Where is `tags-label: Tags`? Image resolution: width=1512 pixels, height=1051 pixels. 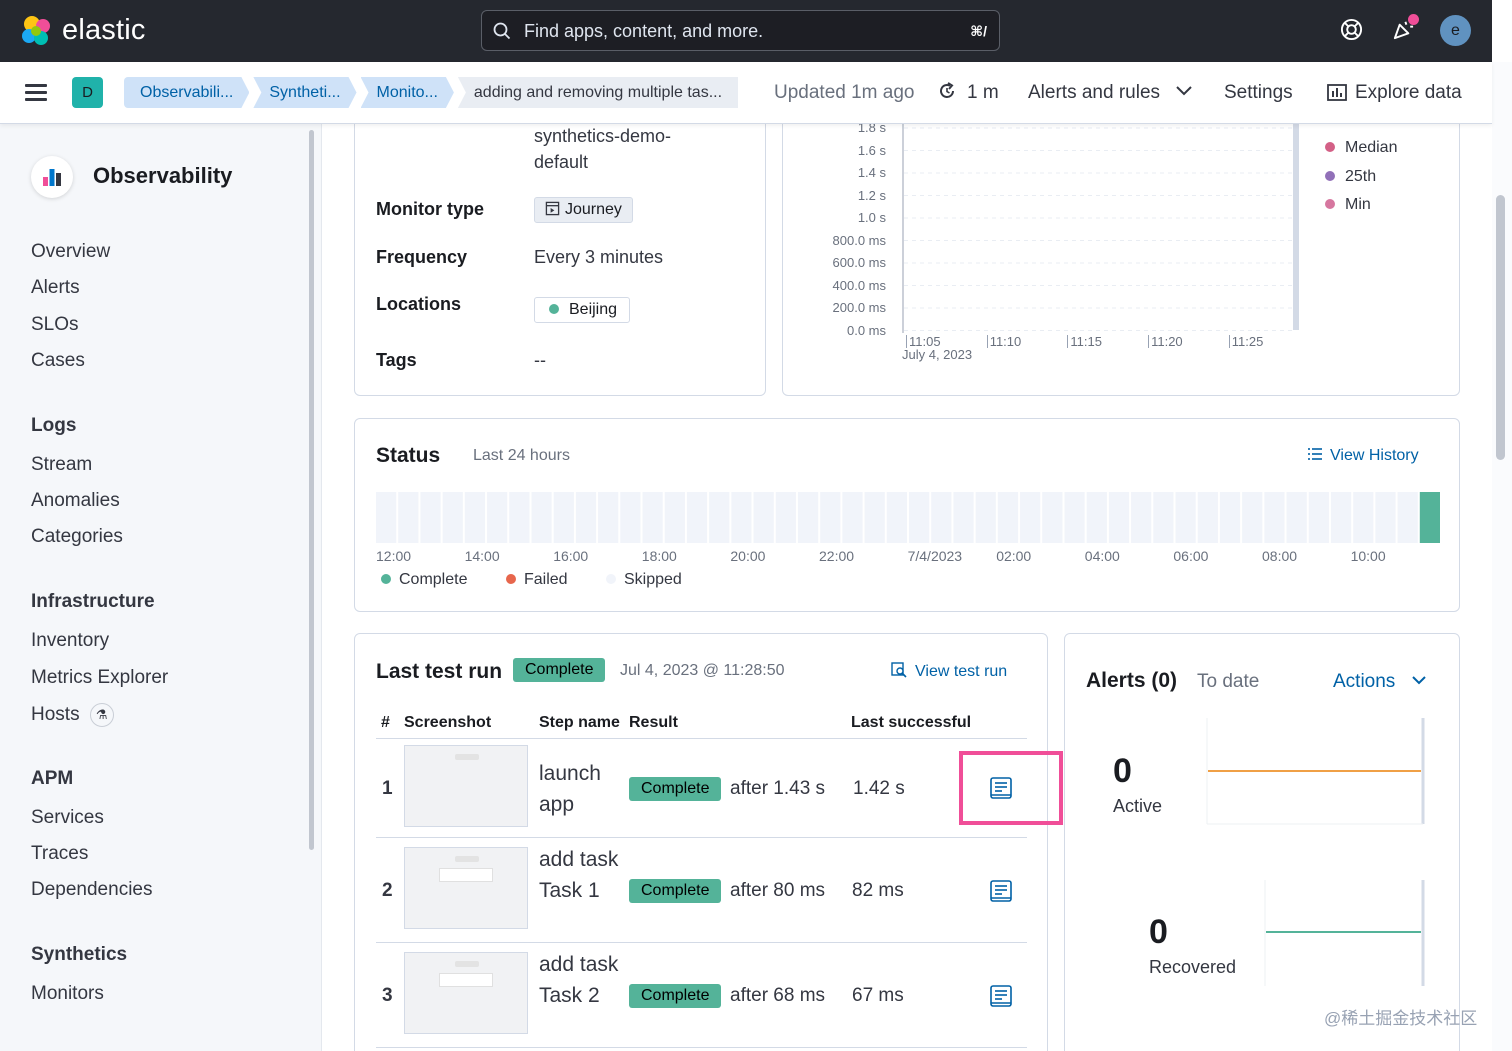
tags-label: Tags is located at coordinates (396, 360).